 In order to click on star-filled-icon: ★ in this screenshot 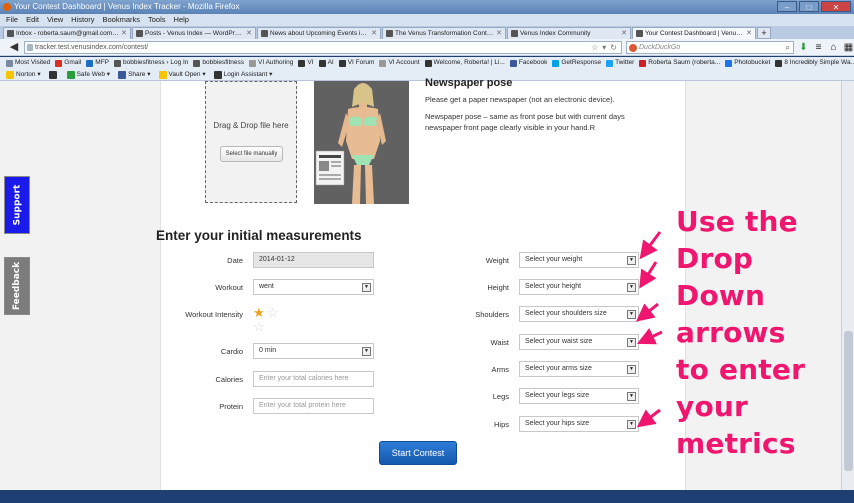, I will do `click(259, 312)`.